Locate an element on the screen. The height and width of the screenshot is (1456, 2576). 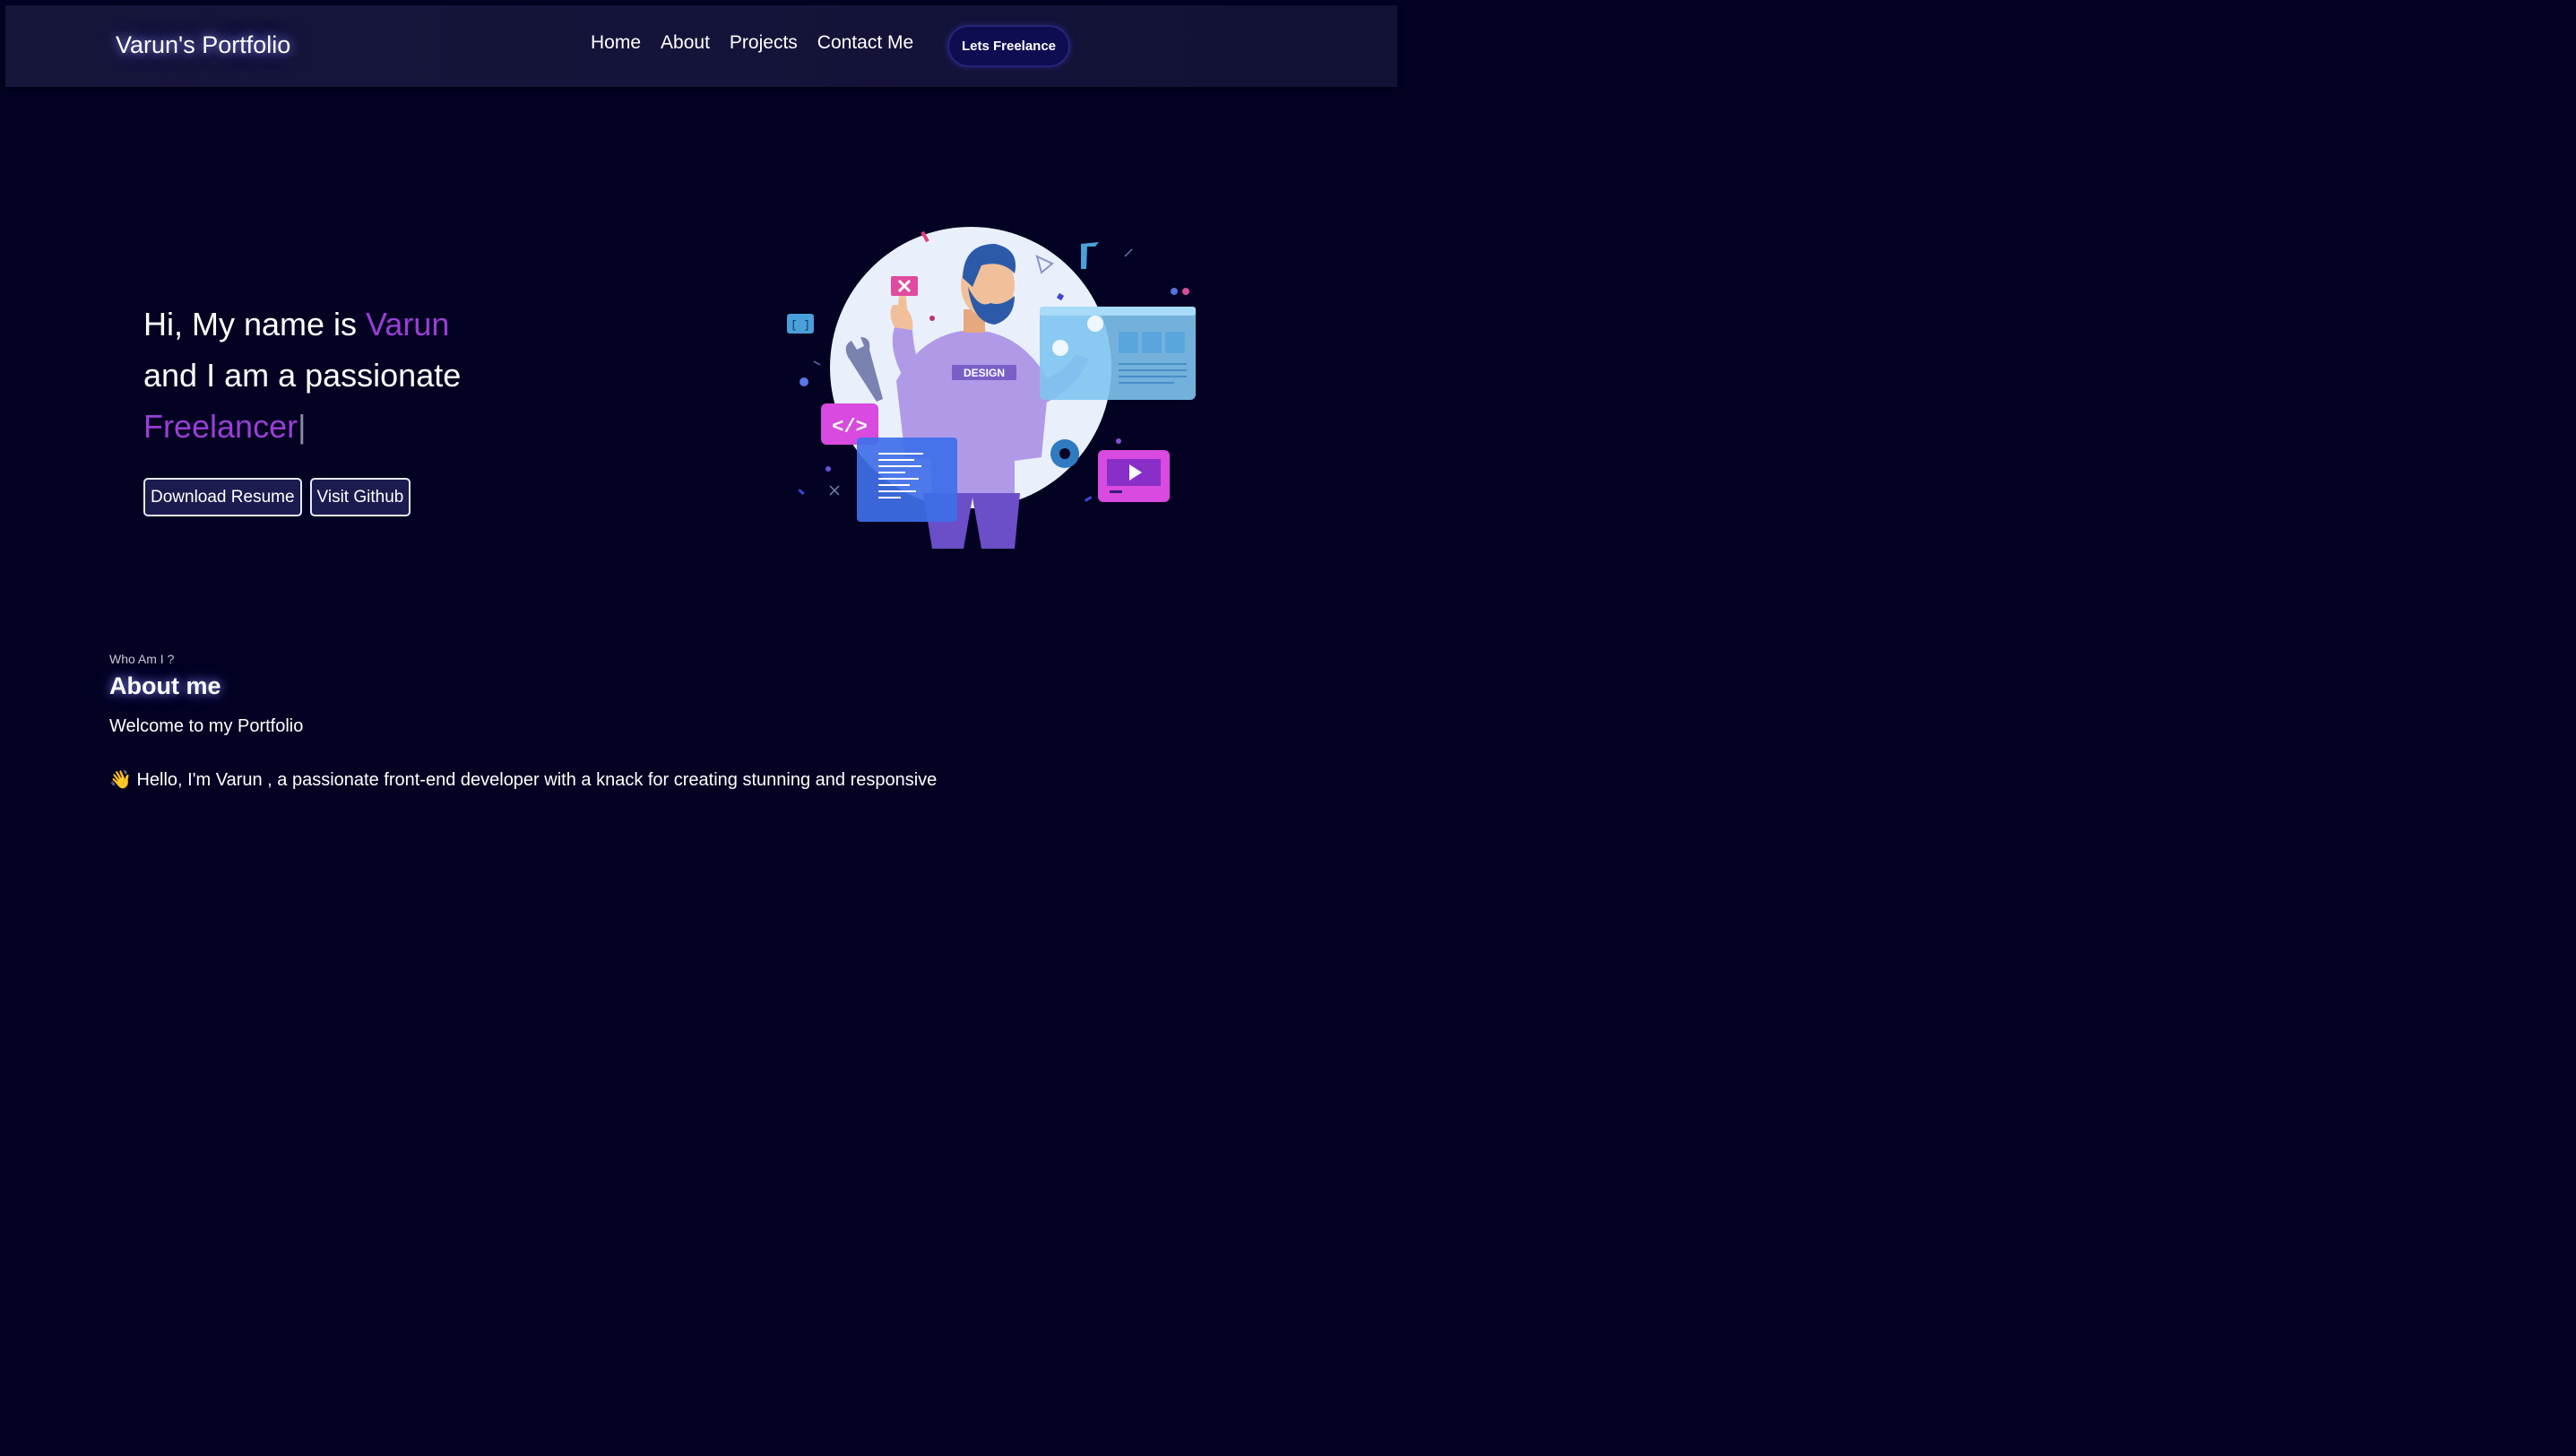
nav-links: Home About Projects Contact Me is located at coordinates (752, 43).